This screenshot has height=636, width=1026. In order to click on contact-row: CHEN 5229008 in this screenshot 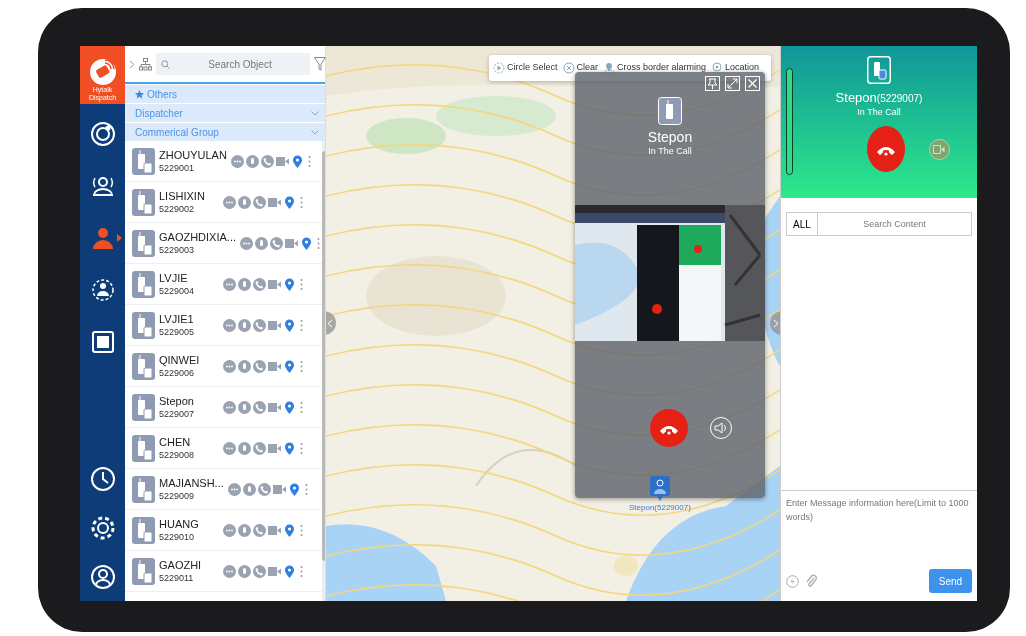, I will do `click(223, 448)`.